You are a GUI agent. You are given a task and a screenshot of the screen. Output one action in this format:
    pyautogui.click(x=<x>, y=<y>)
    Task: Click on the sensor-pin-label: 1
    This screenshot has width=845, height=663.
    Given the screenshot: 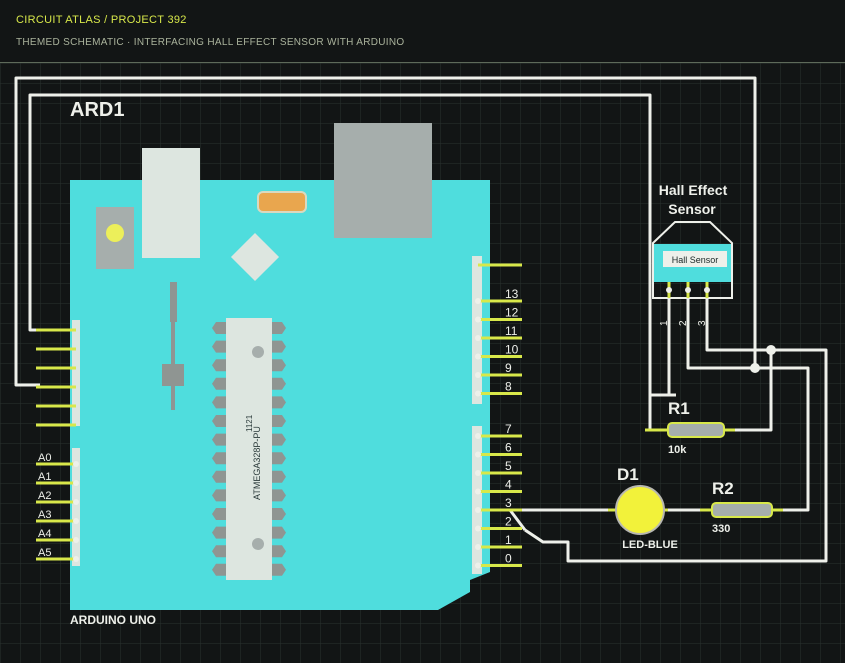 What is the action you would take?
    pyautogui.click(x=664, y=323)
    